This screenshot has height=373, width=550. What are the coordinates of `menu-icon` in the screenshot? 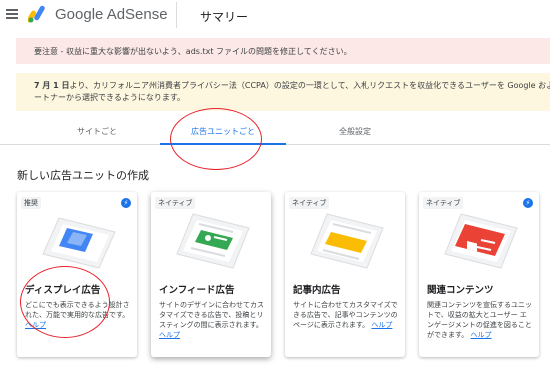 It's located at (12, 14).